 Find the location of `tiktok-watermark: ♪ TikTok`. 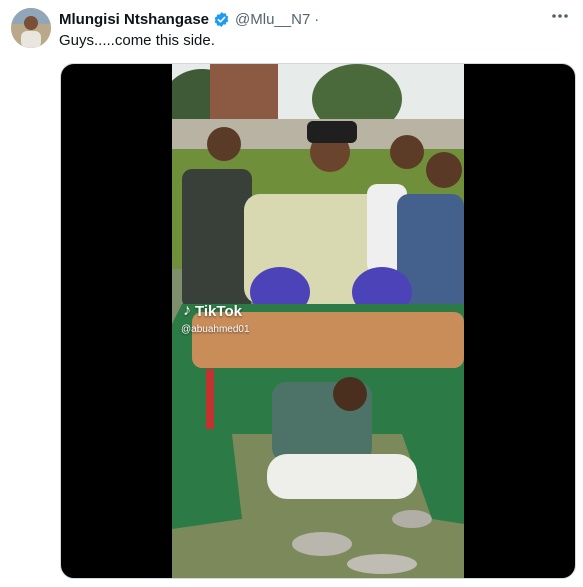

tiktok-watermark: ♪ TikTok is located at coordinates (212, 311).